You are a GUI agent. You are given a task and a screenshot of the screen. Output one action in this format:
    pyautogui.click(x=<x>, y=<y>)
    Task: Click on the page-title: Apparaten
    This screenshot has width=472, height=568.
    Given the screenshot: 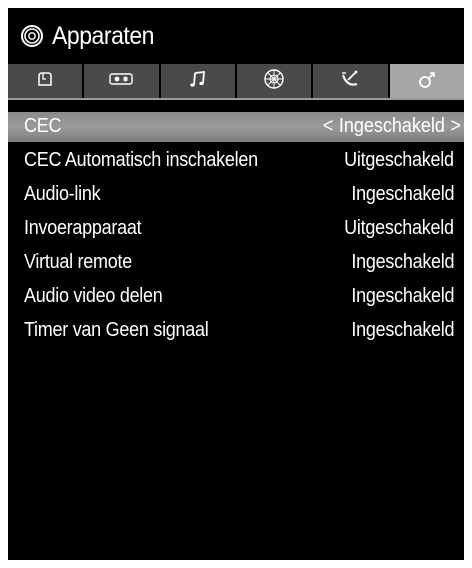 What is the action you would take?
    pyautogui.click(x=103, y=35)
    